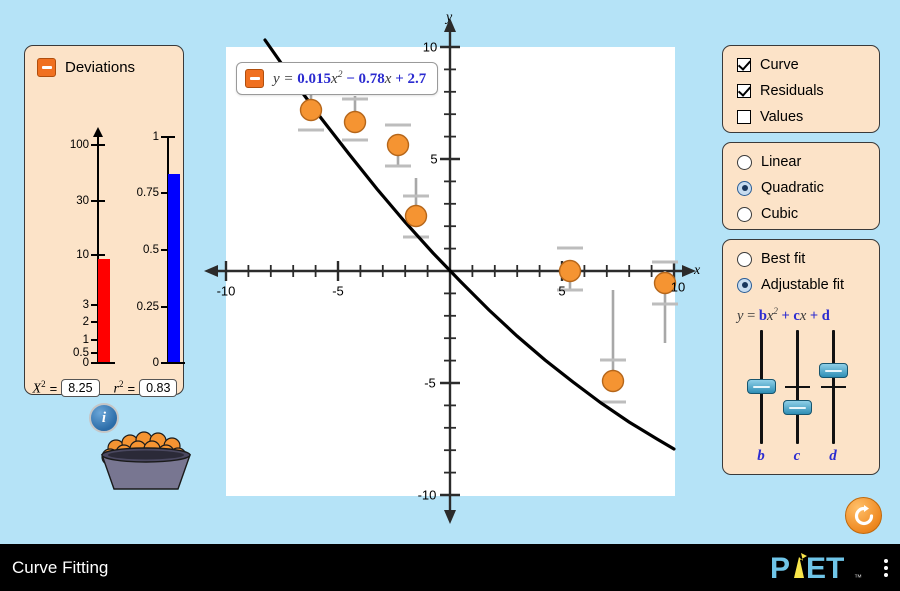 The width and height of the screenshot is (900, 591). Describe the element at coordinates (147, 193) in the screenshot. I see `r-tick-label-0.75: 0.75` at that location.